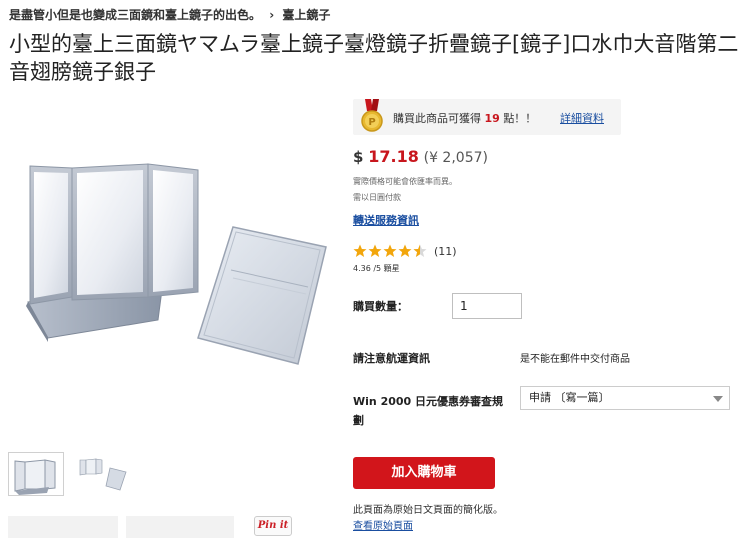 Image resolution: width=750 pixels, height=538 pixels. I want to click on rating-stars: (11), so click(405, 251).